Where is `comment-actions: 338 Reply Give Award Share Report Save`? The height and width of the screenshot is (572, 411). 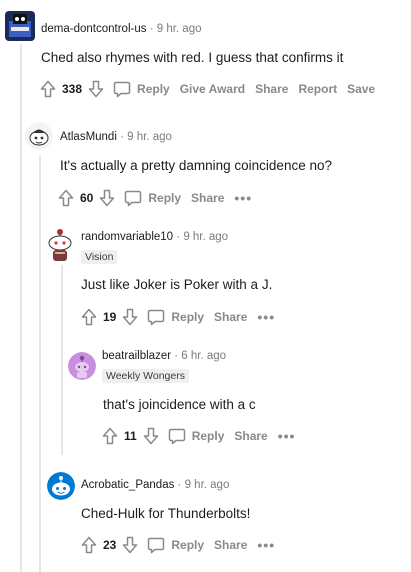 comment-actions: 338 Reply Give Award Share Report Save is located at coordinates (207, 89).